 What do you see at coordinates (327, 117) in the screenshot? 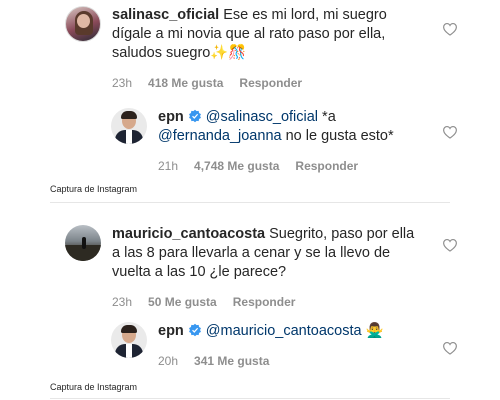
I see `reply-text: *a` at bounding box center [327, 117].